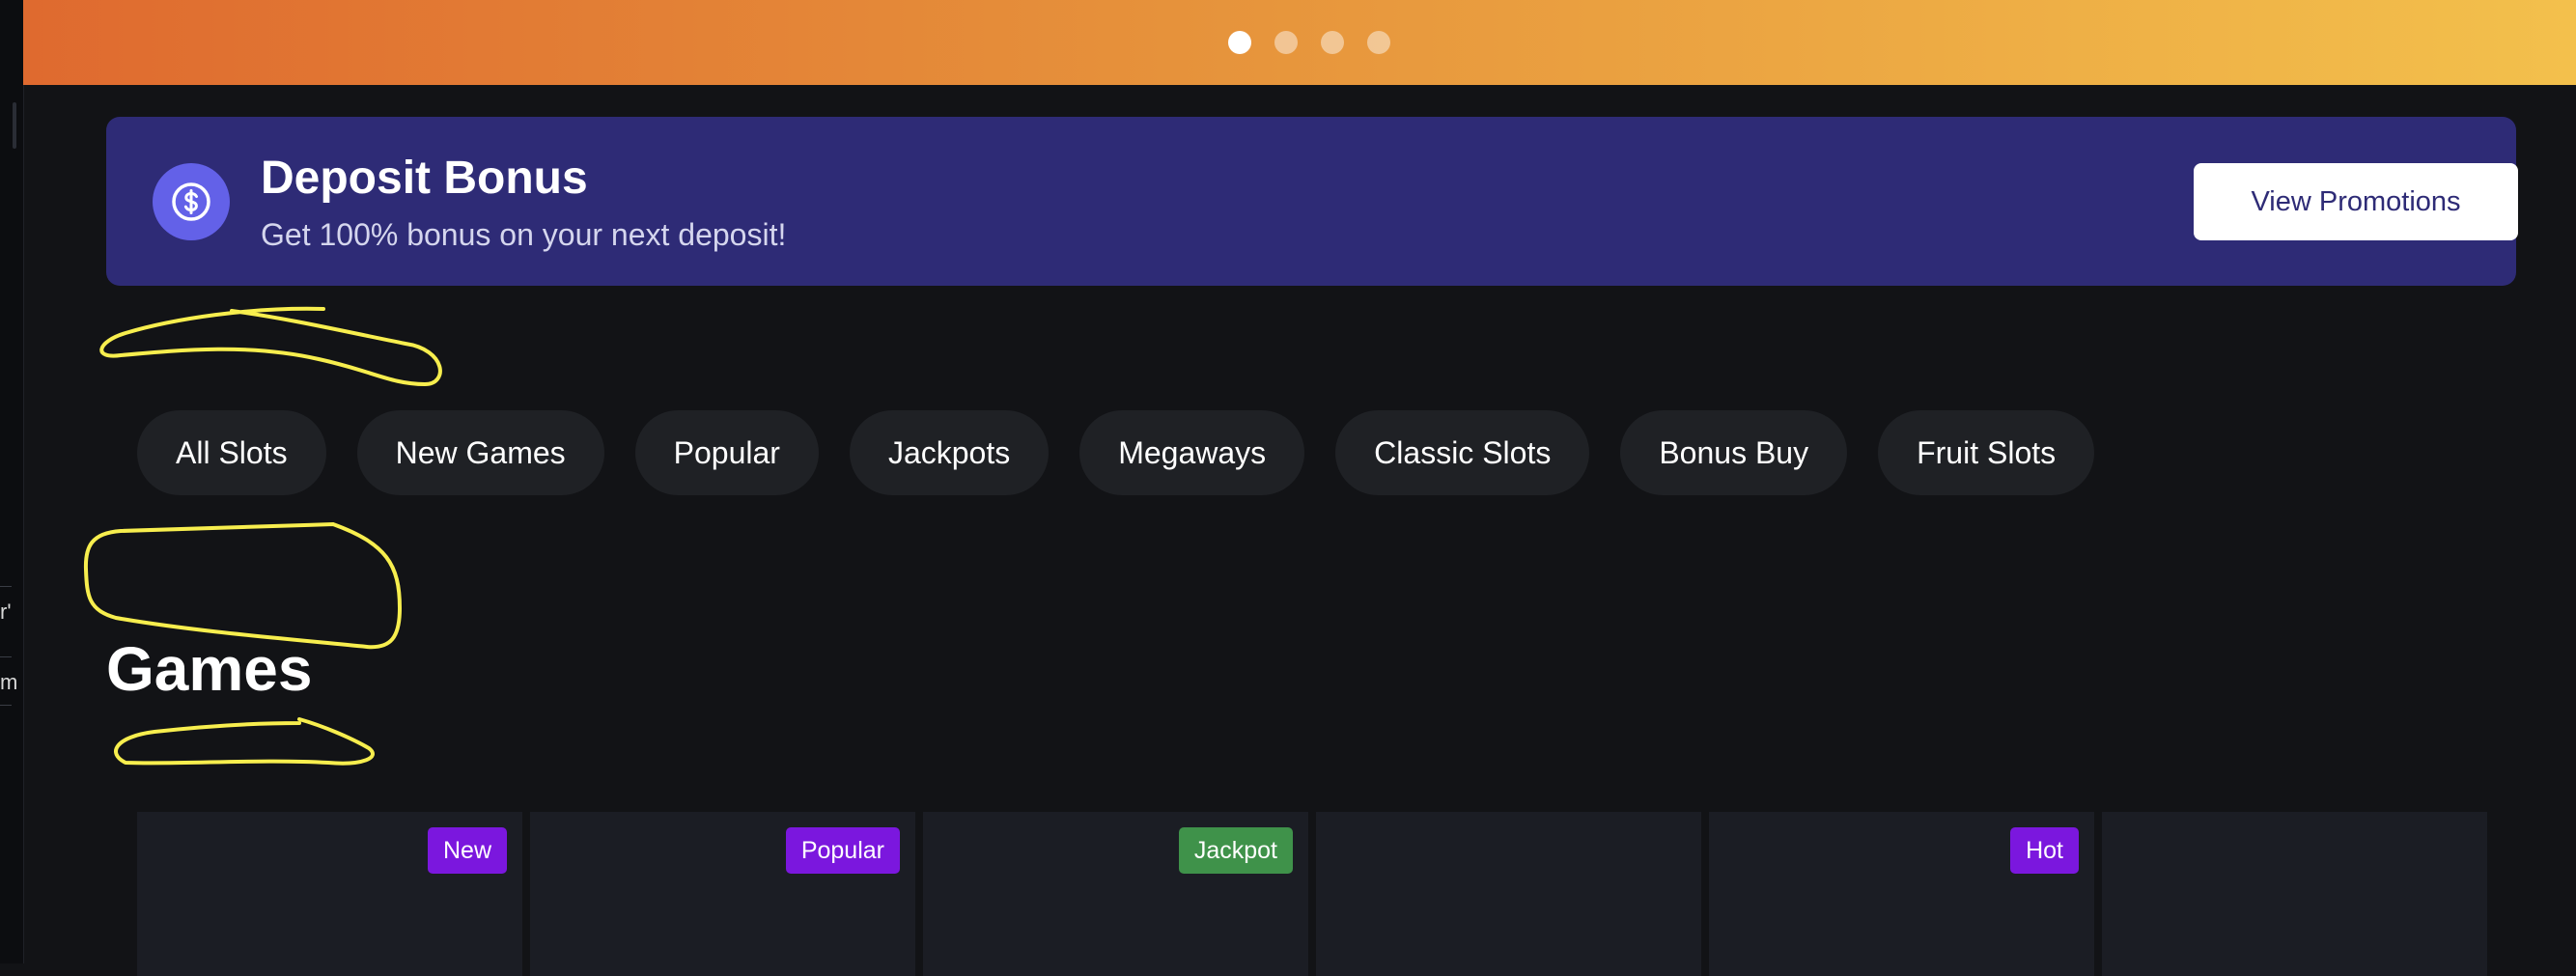 This screenshot has height=976, width=2576. What do you see at coordinates (12, 482) in the screenshot?
I see `left-sidebar-edge: r' m` at bounding box center [12, 482].